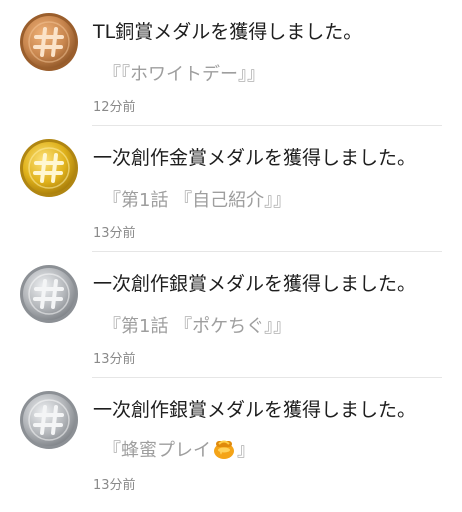 The width and height of the screenshot is (462, 512). I want to click on notification-work-title: 『『ホワイトデー』』, so click(184, 74).